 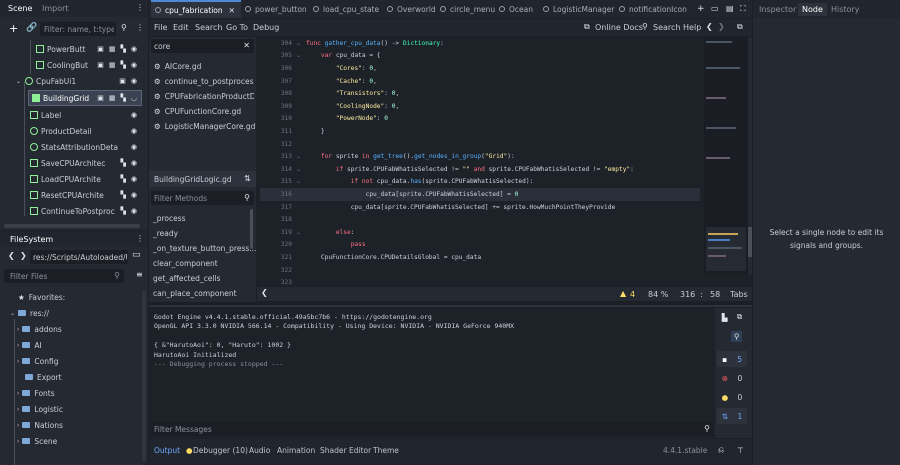 I want to click on code-line: 311 }, so click(x=480, y=131).